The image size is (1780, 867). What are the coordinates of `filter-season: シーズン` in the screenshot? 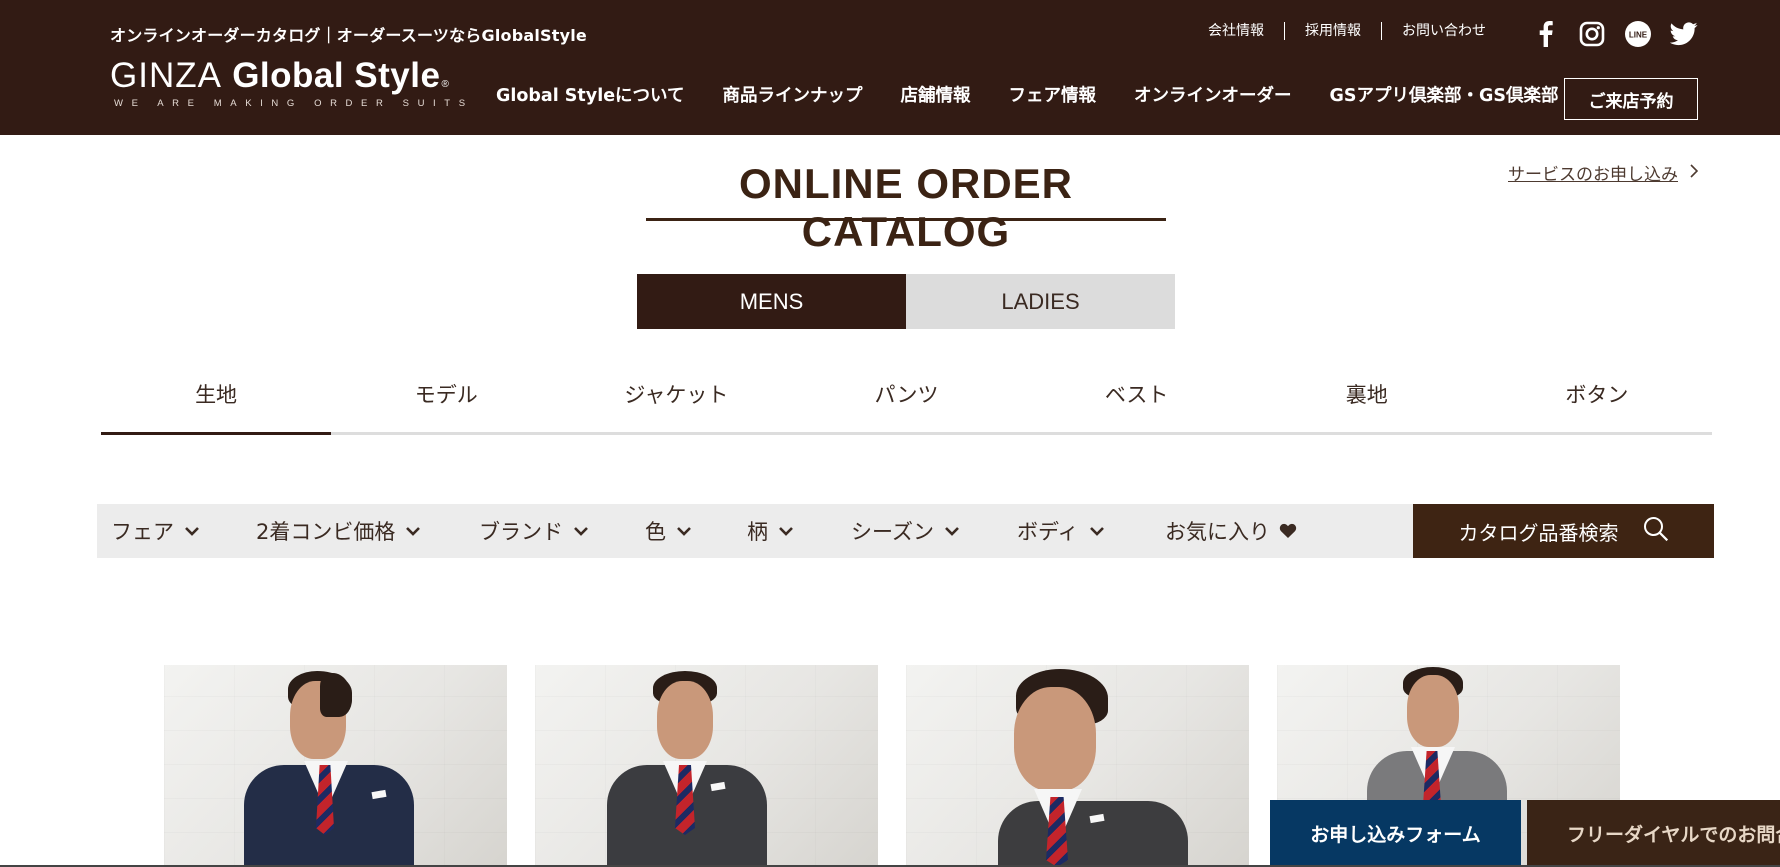 It's located at (906, 531).